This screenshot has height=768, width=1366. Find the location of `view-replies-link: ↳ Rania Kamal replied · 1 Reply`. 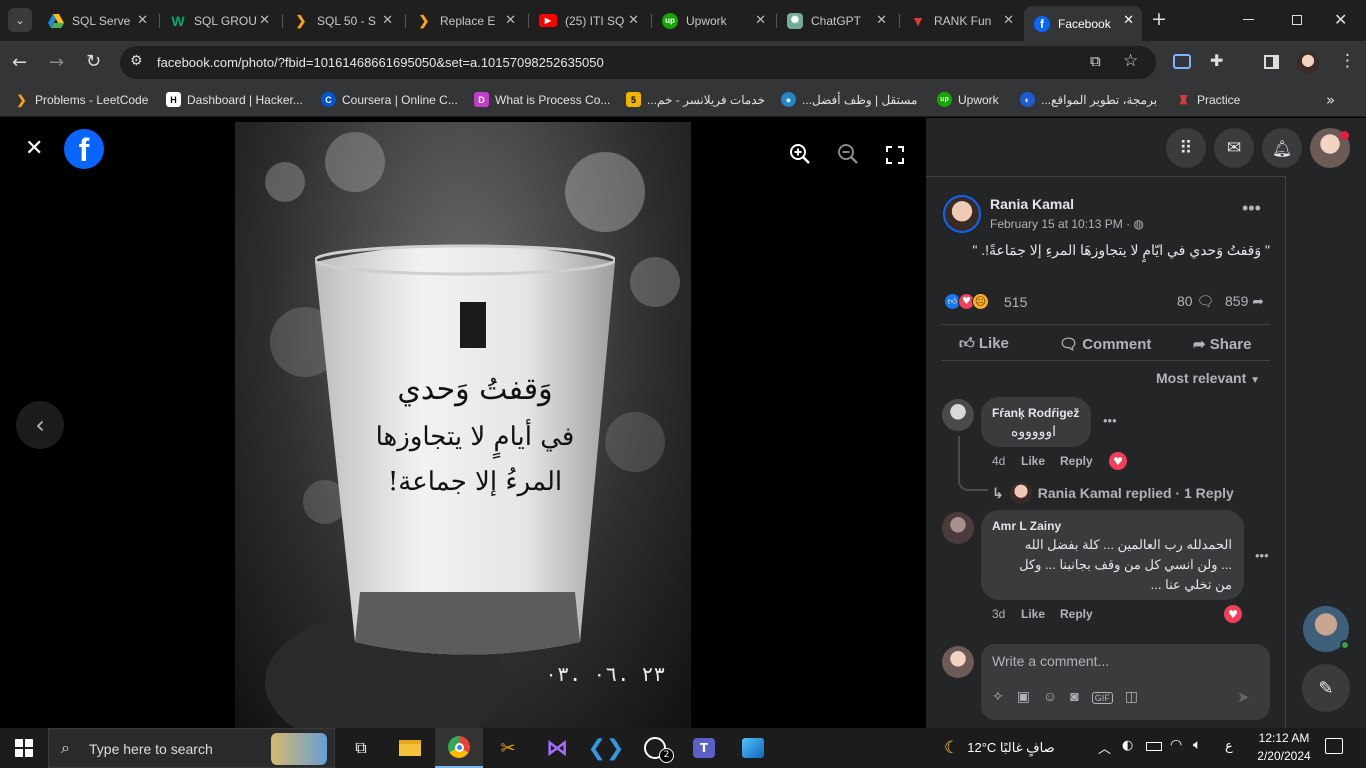

view-replies-link: ↳ Rania Kamal replied · 1 Reply is located at coordinates (1113, 493).